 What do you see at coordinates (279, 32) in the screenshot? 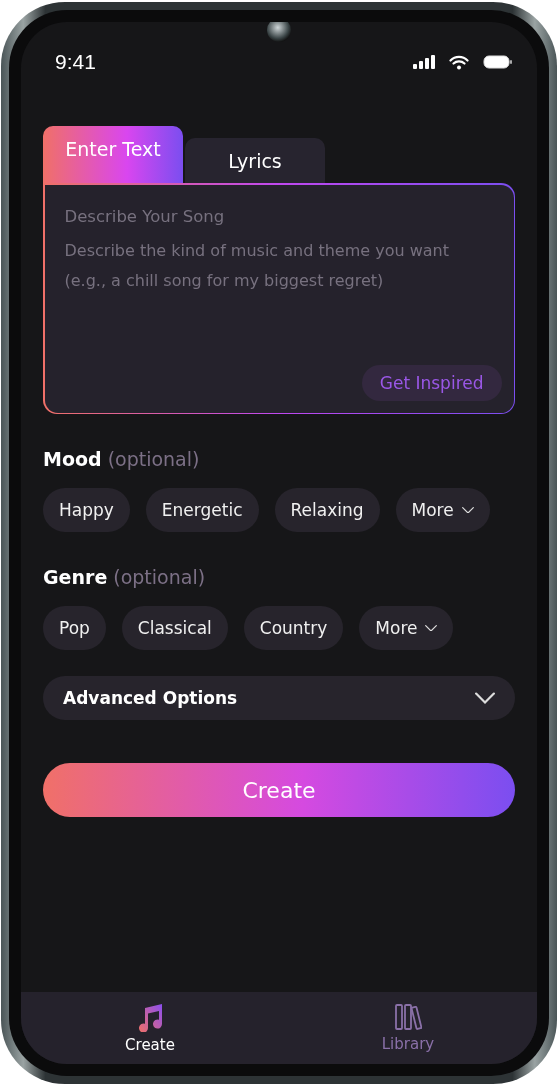
I see `camera-icon` at bounding box center [279, 32].